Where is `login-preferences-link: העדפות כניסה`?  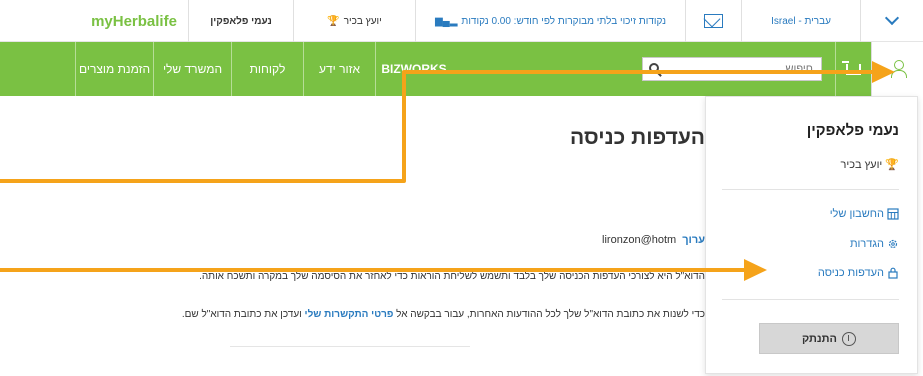
login-preferences-link: העדפות כניסה is located at coordinates (858, 273).